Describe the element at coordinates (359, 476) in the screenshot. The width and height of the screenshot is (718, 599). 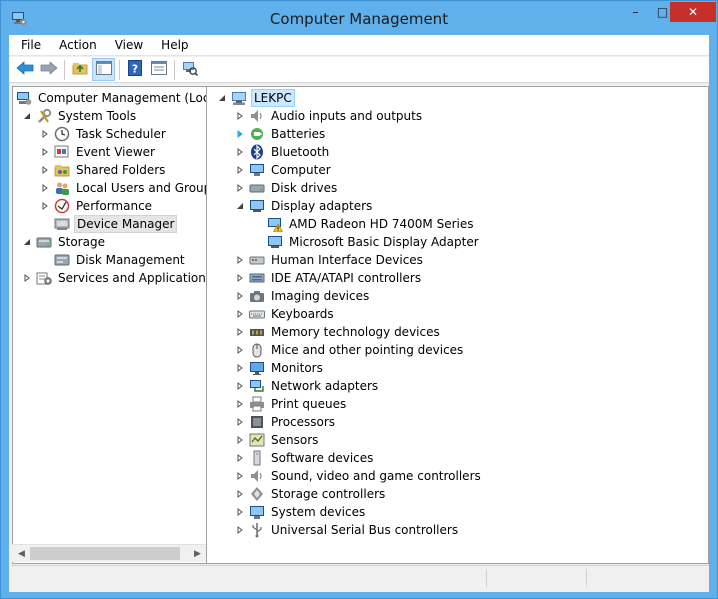
I see `device-category: Sound, video and game controllers` at that location.